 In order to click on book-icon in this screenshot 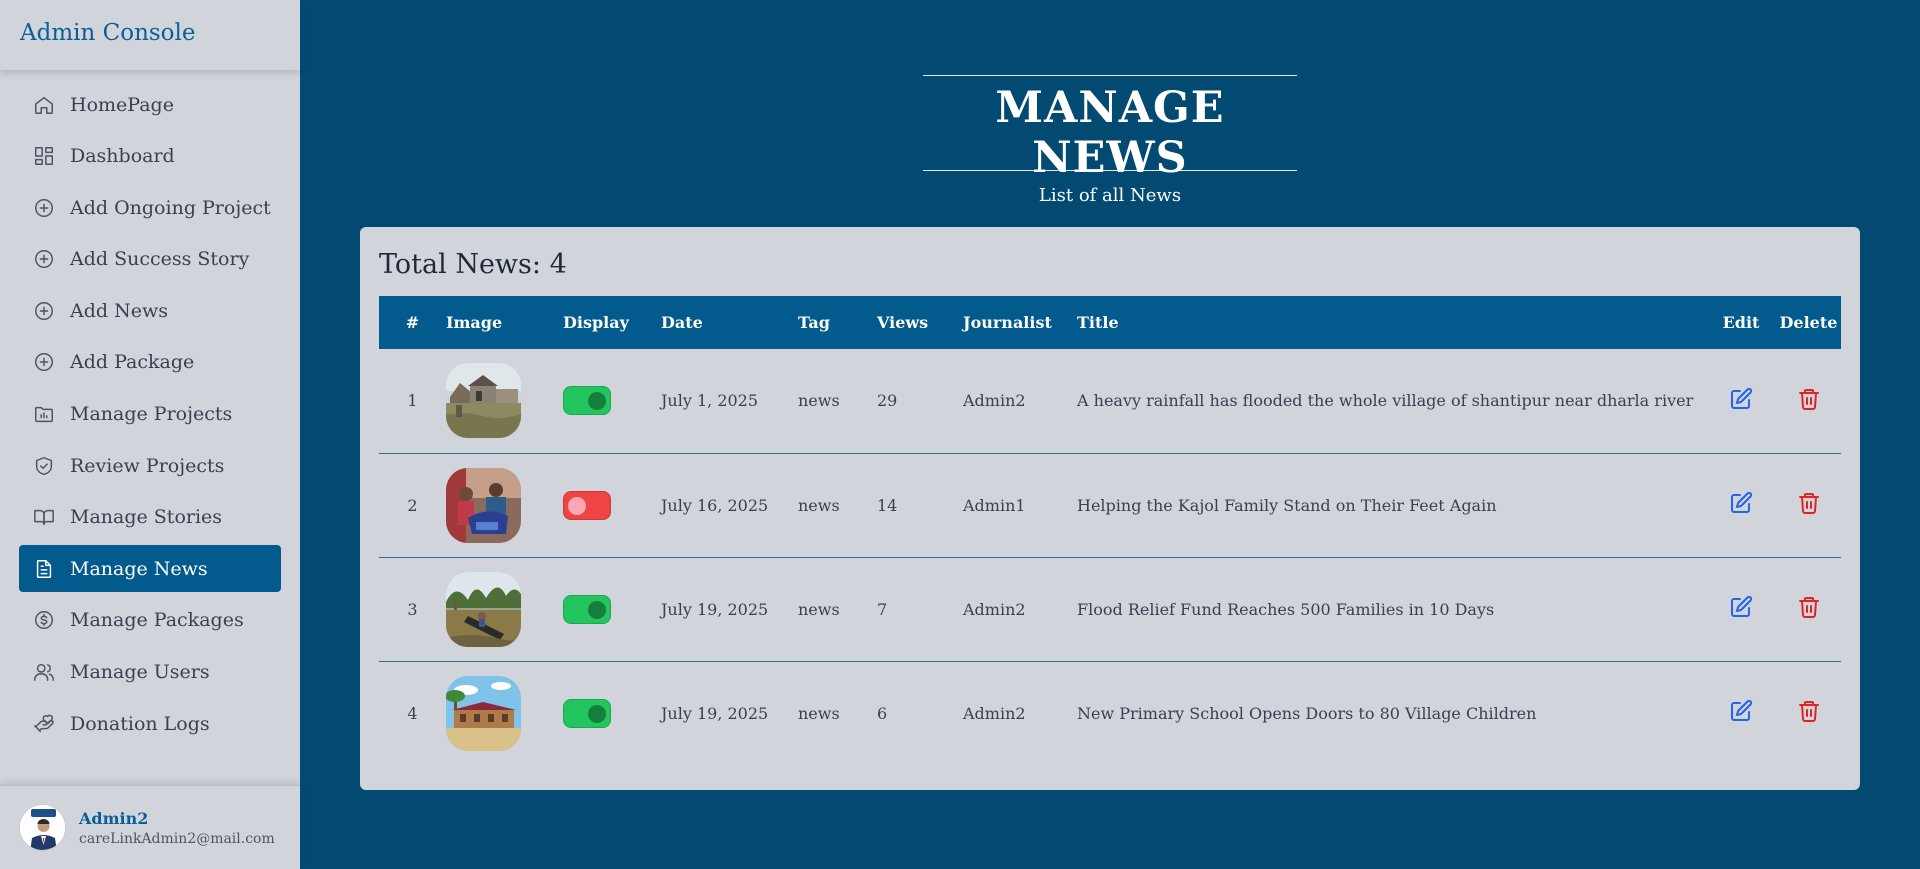, I will do `click(44, 517)`.